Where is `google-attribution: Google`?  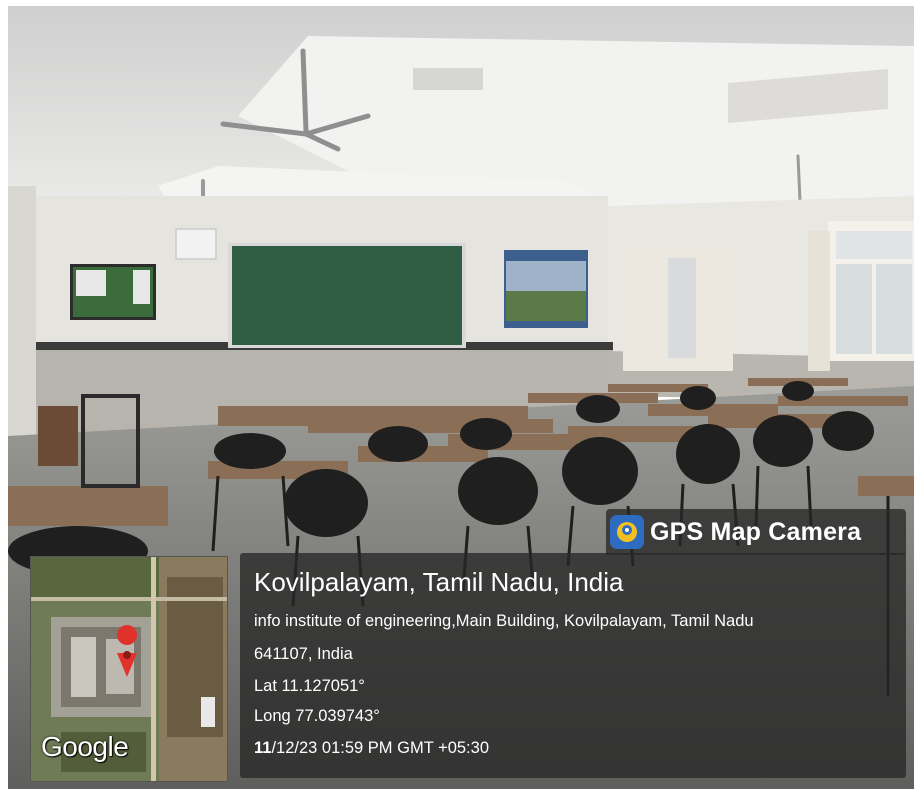 google-attribution: Google is located at coordinates (85, 746).